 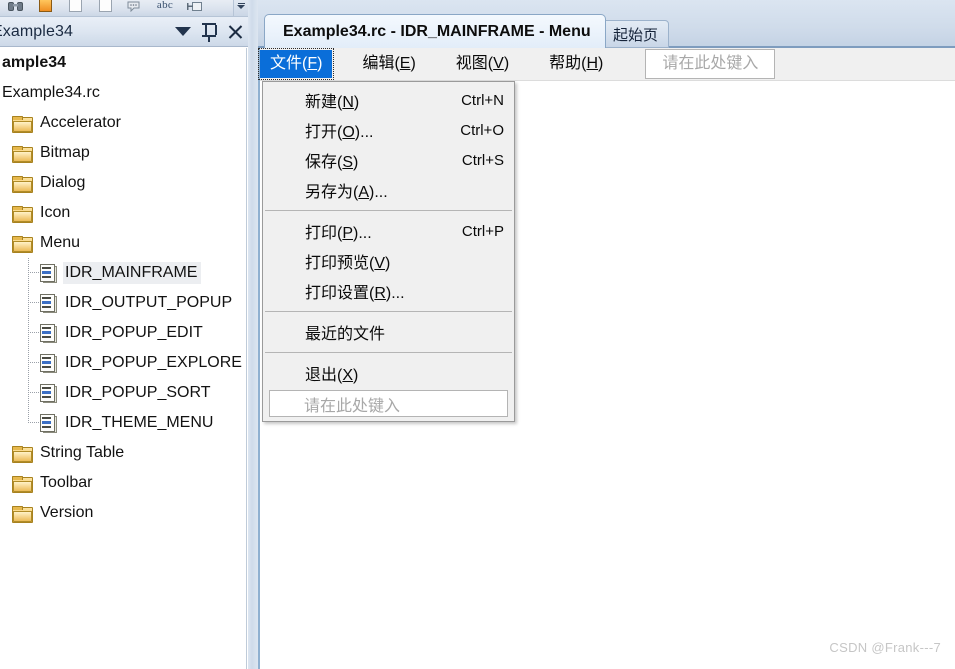 What do you see at coordinates (123, 93) in the screenshot?
I see `tree-item-example34-rc: Example34.rc` at bounding box center [123, 93].